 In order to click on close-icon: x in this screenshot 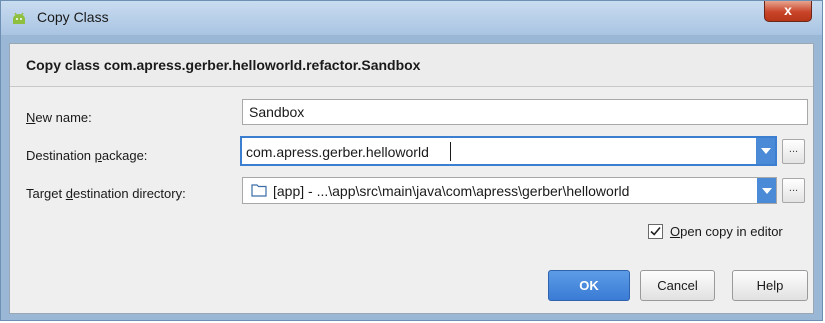, I will do `click(788, 10)`.